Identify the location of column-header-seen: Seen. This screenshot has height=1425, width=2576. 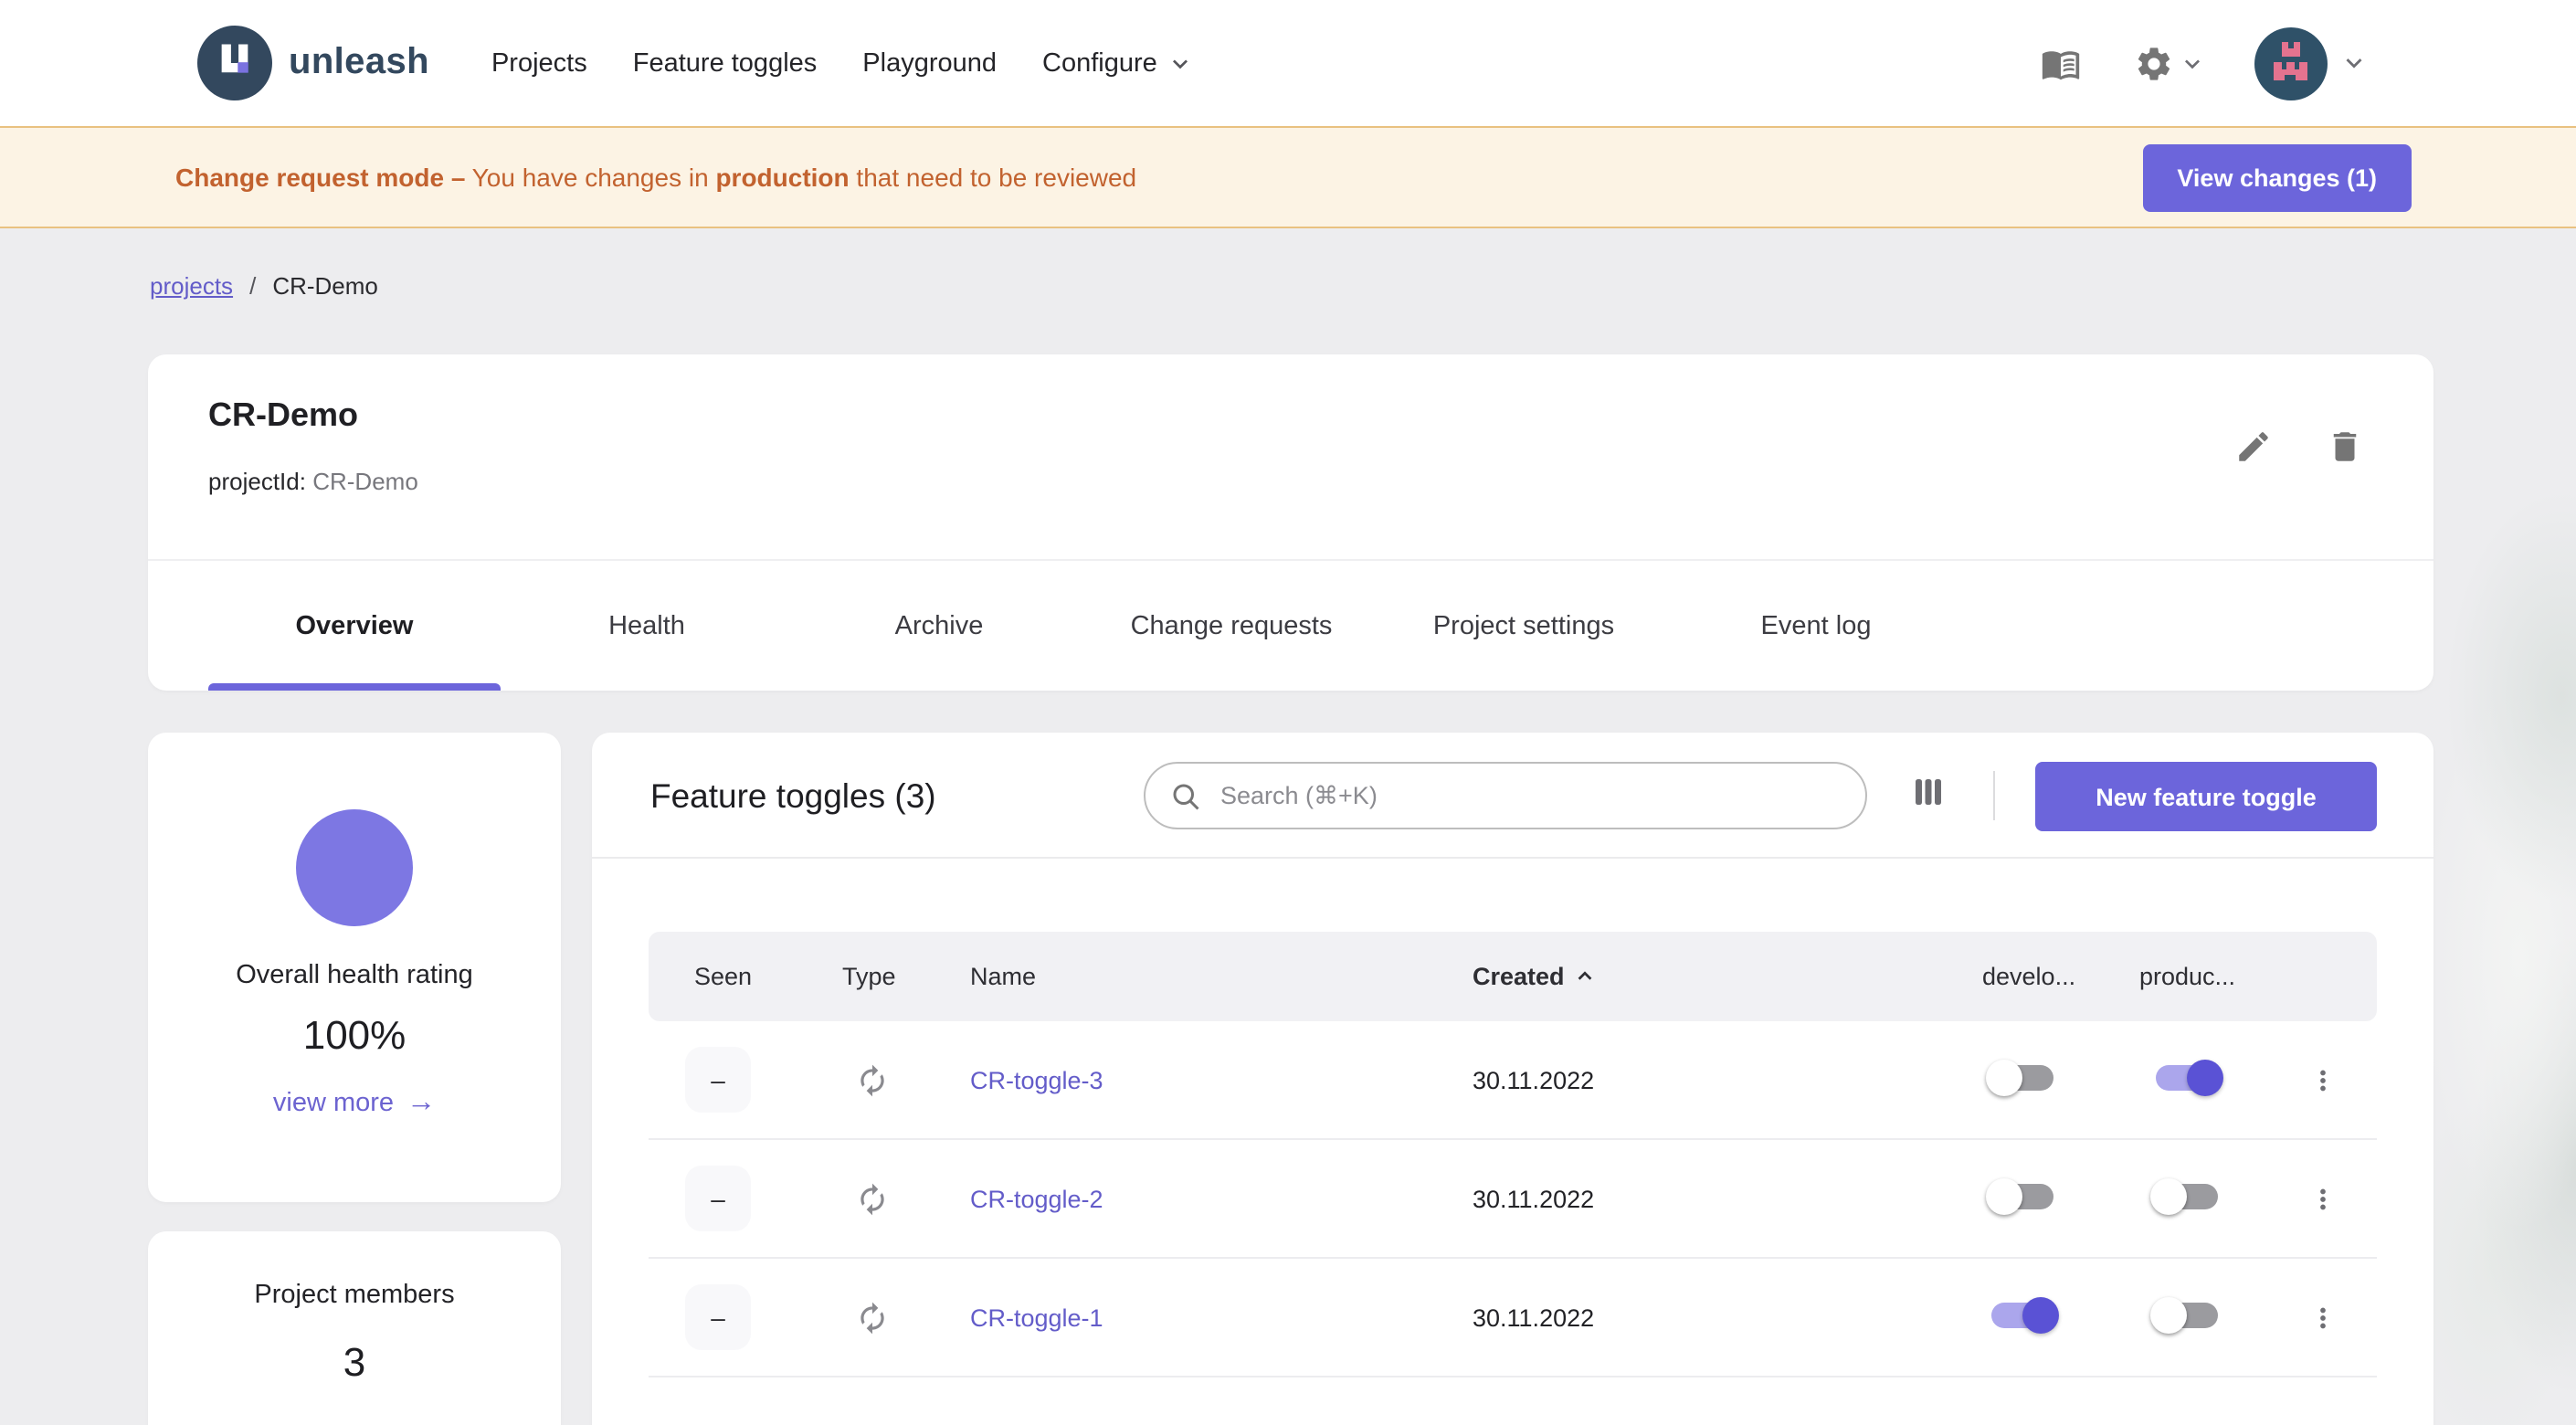
(727, 976).